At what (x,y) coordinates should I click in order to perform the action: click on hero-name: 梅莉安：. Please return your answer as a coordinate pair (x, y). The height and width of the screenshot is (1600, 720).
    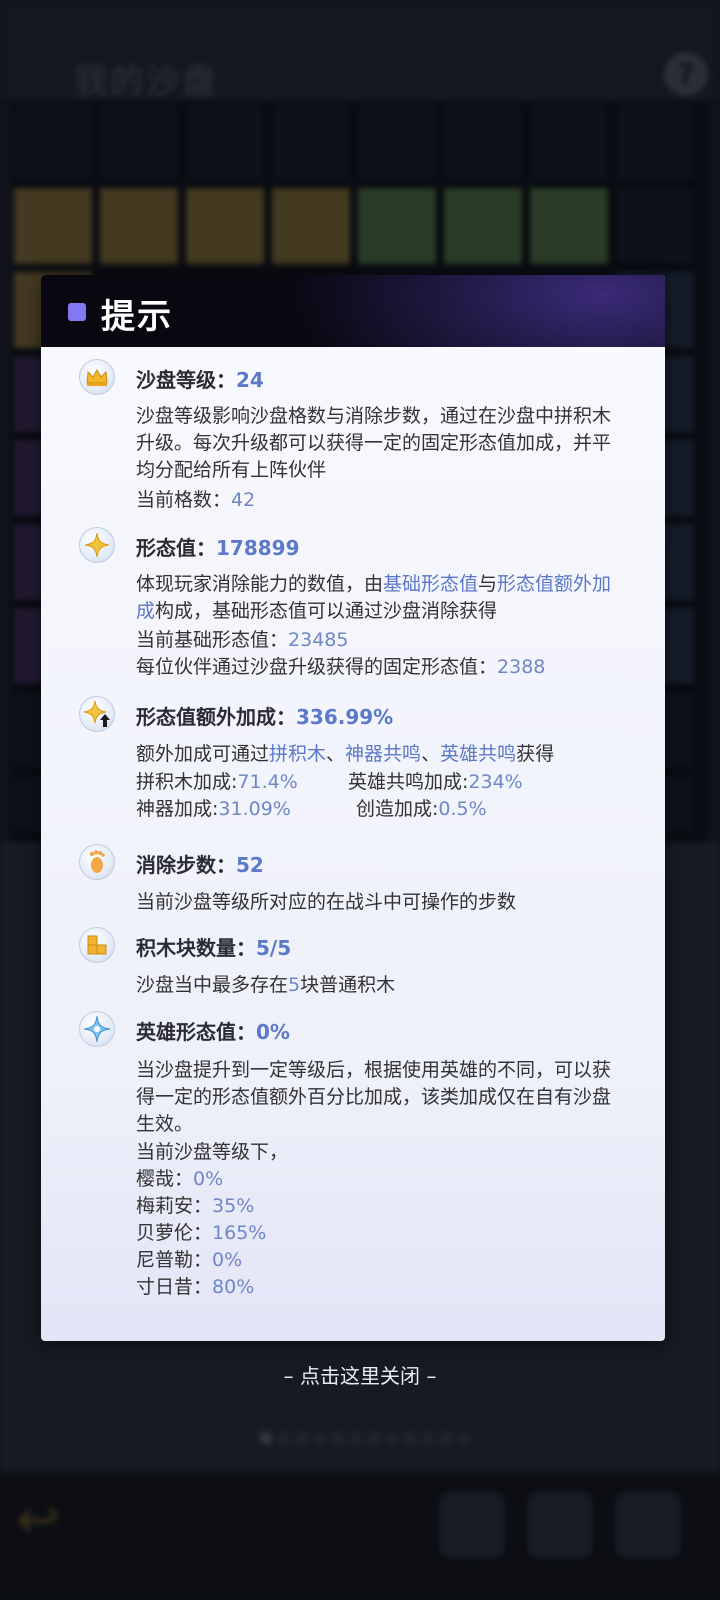
    Looking at the image, I should click on (174, 1206).